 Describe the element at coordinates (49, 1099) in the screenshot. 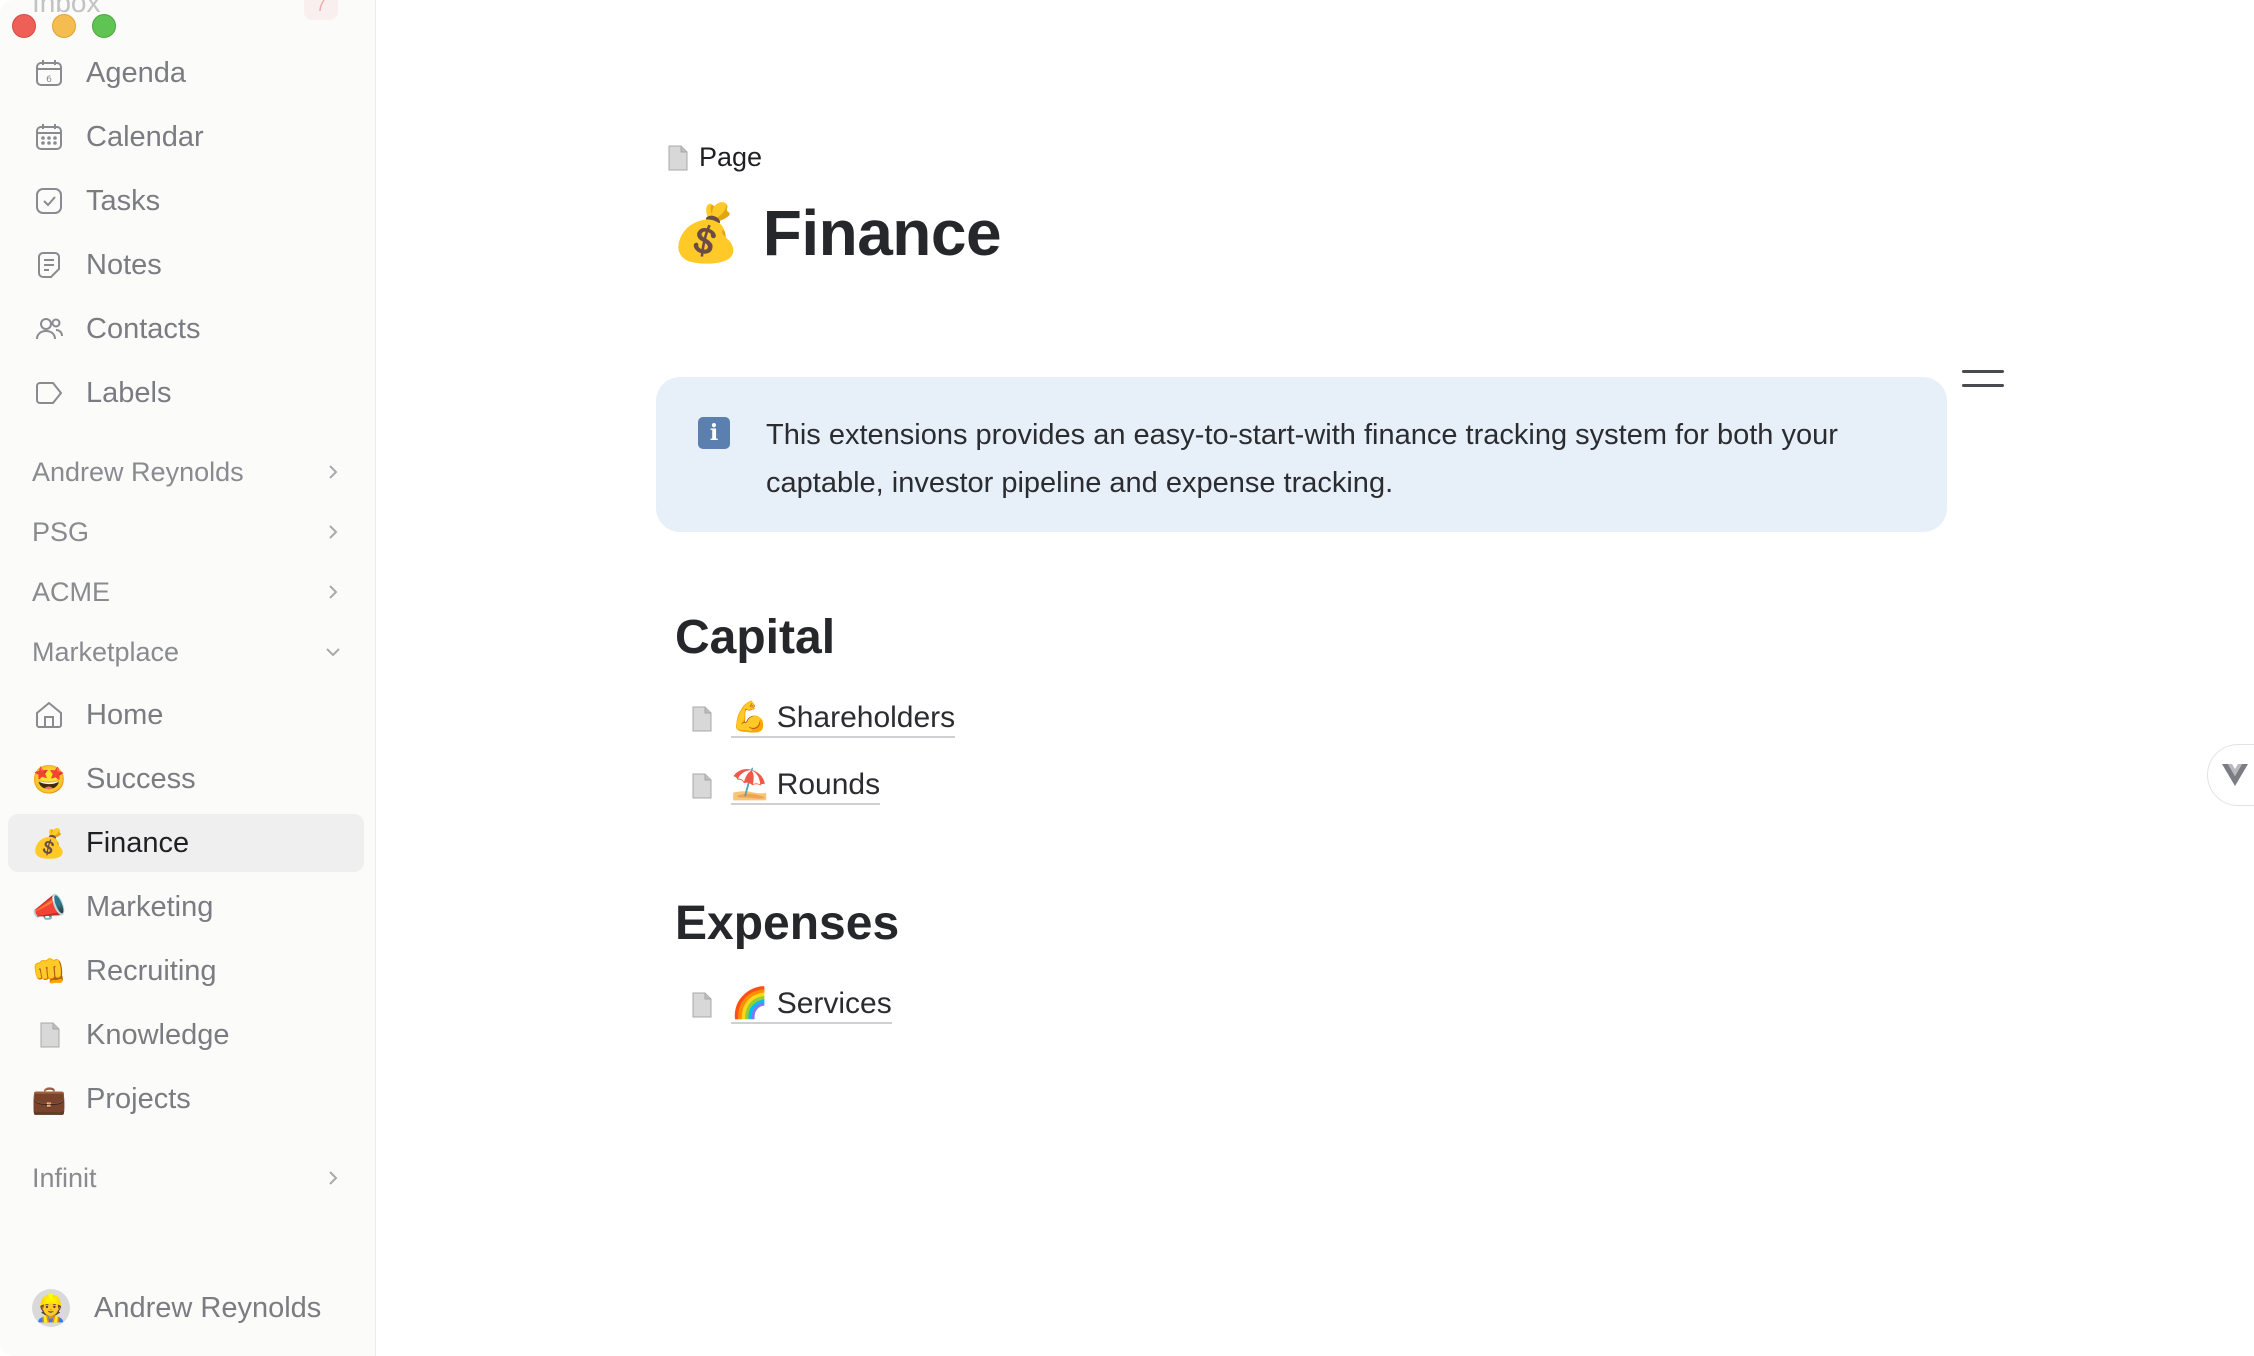

I see `briefcase-emoji-icon: 💼` at that location.